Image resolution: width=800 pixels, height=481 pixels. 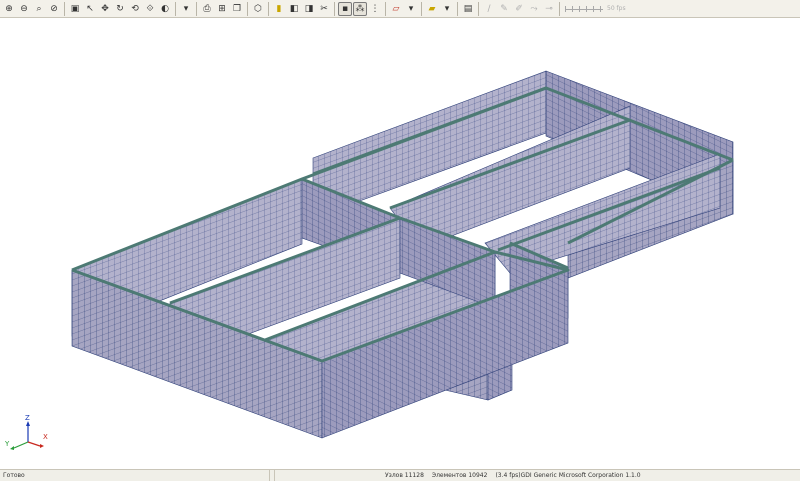 What do you see at coordinates (375, 9) in the screenshot?
I see `numbering-icon: ⋮` at bounding box center [375, 9].